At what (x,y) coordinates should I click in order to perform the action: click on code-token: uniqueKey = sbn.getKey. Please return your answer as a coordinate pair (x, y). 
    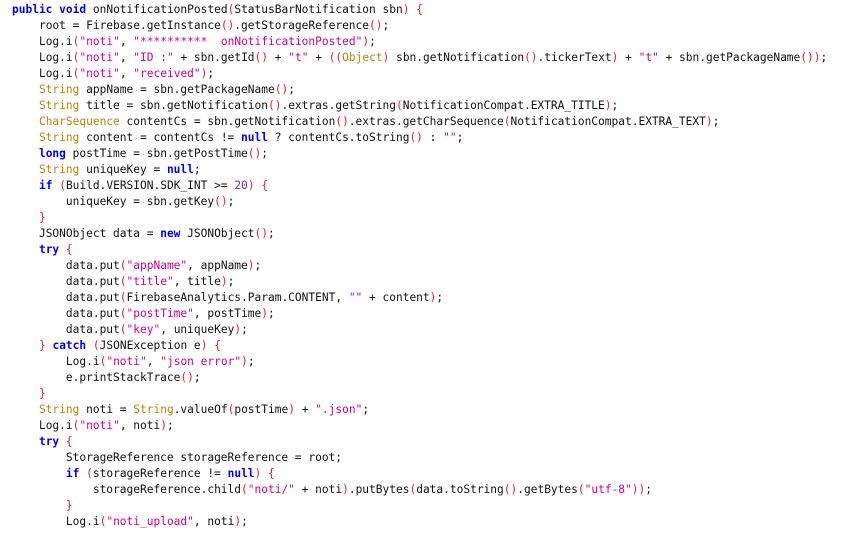
    Looking at the image, I should click on (140, 201).